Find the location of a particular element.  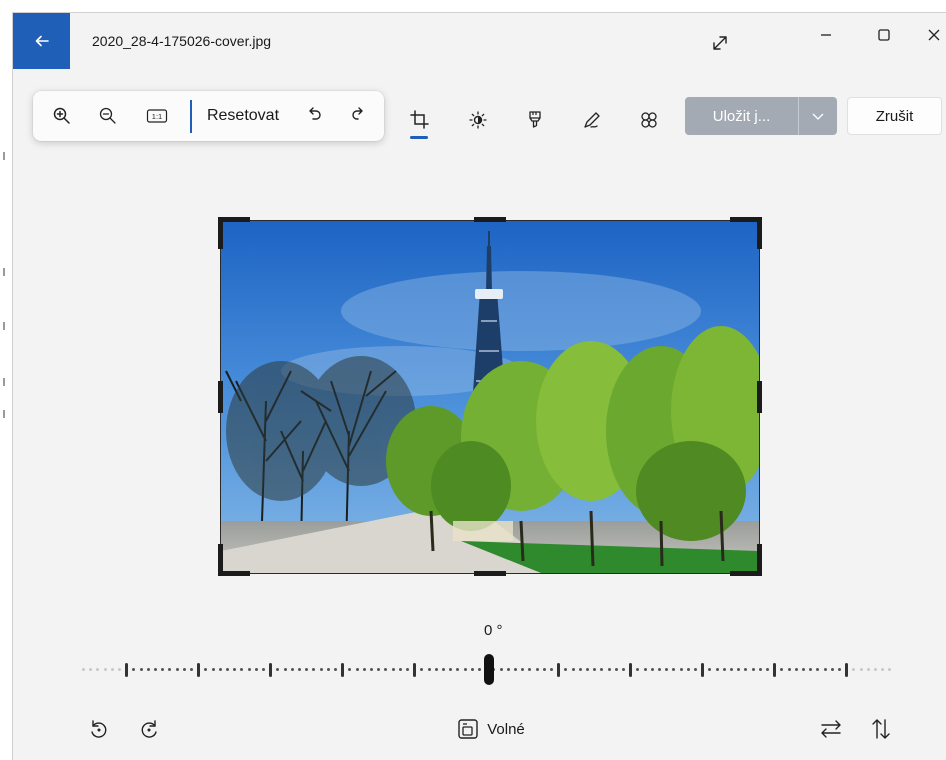

rotate-right-button is located at coordinates (149, 729).